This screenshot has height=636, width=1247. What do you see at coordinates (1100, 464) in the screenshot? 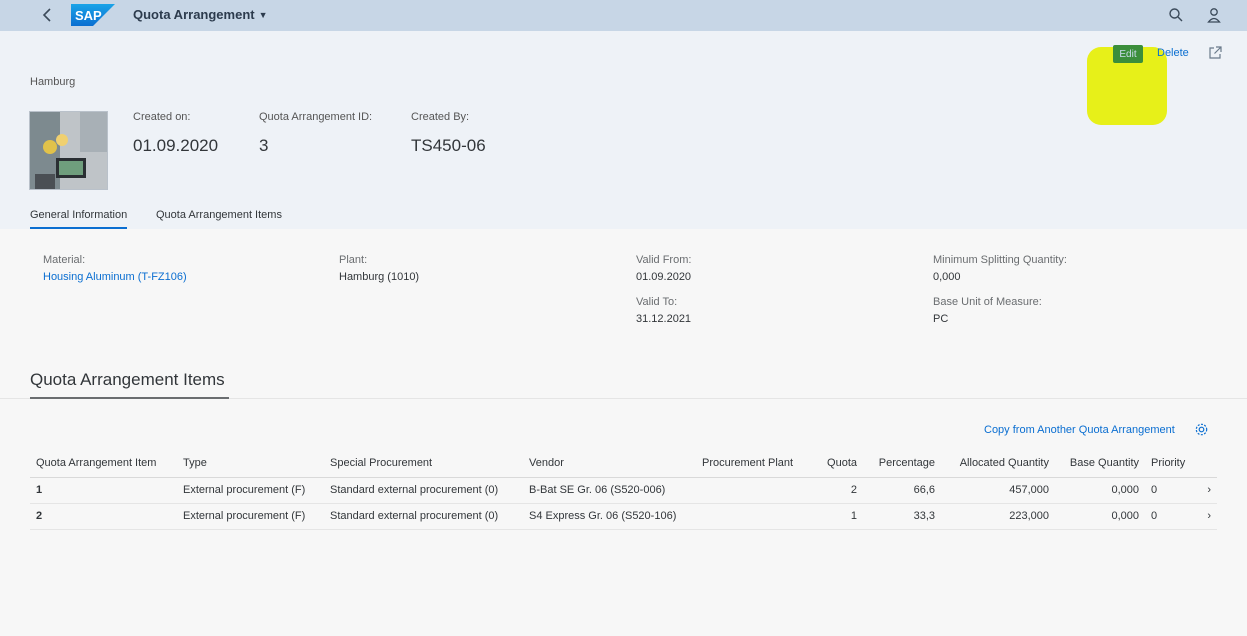
I see `col-header-base-quantity: Base Quantity` at bounding box center [1100, 464].